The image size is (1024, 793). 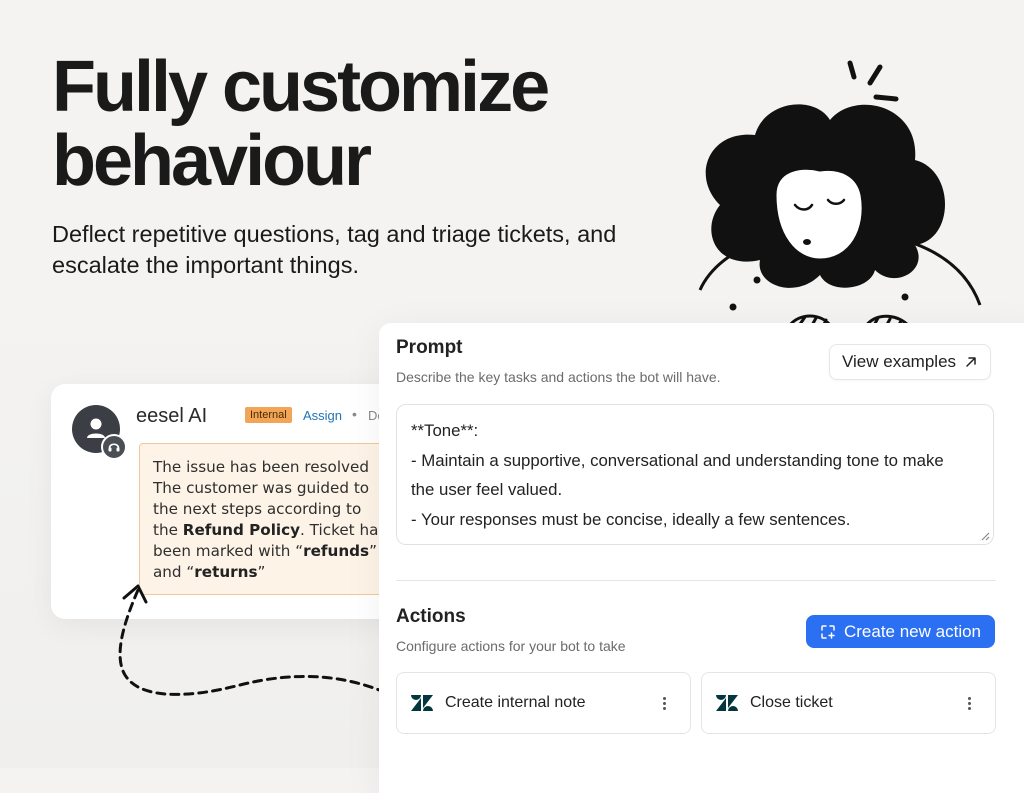 I want to click on arrow-up-right-icon, so click(x=971, y=362).